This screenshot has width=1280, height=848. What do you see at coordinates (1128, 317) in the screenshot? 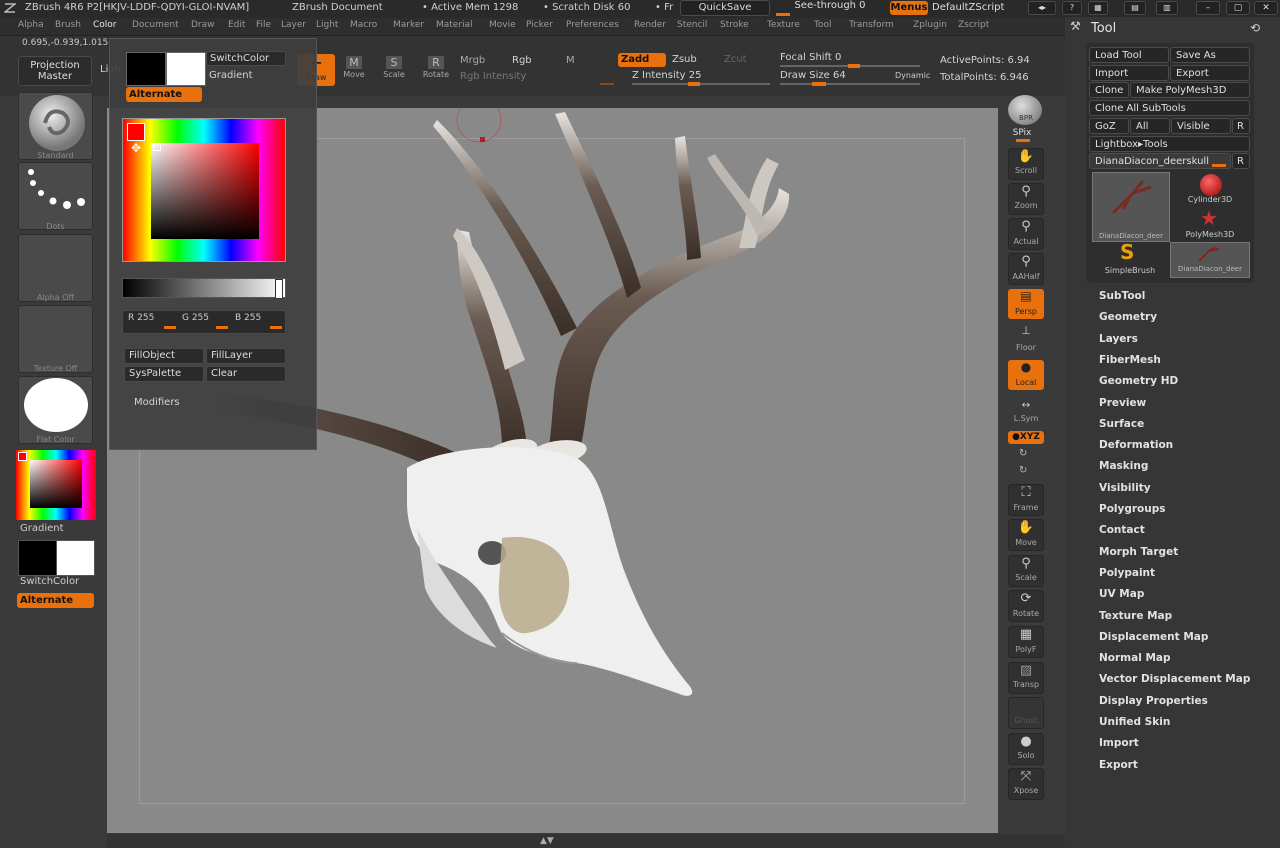
I see `tool-section-geometry: Geometry` at bounding box center [1128, 317].